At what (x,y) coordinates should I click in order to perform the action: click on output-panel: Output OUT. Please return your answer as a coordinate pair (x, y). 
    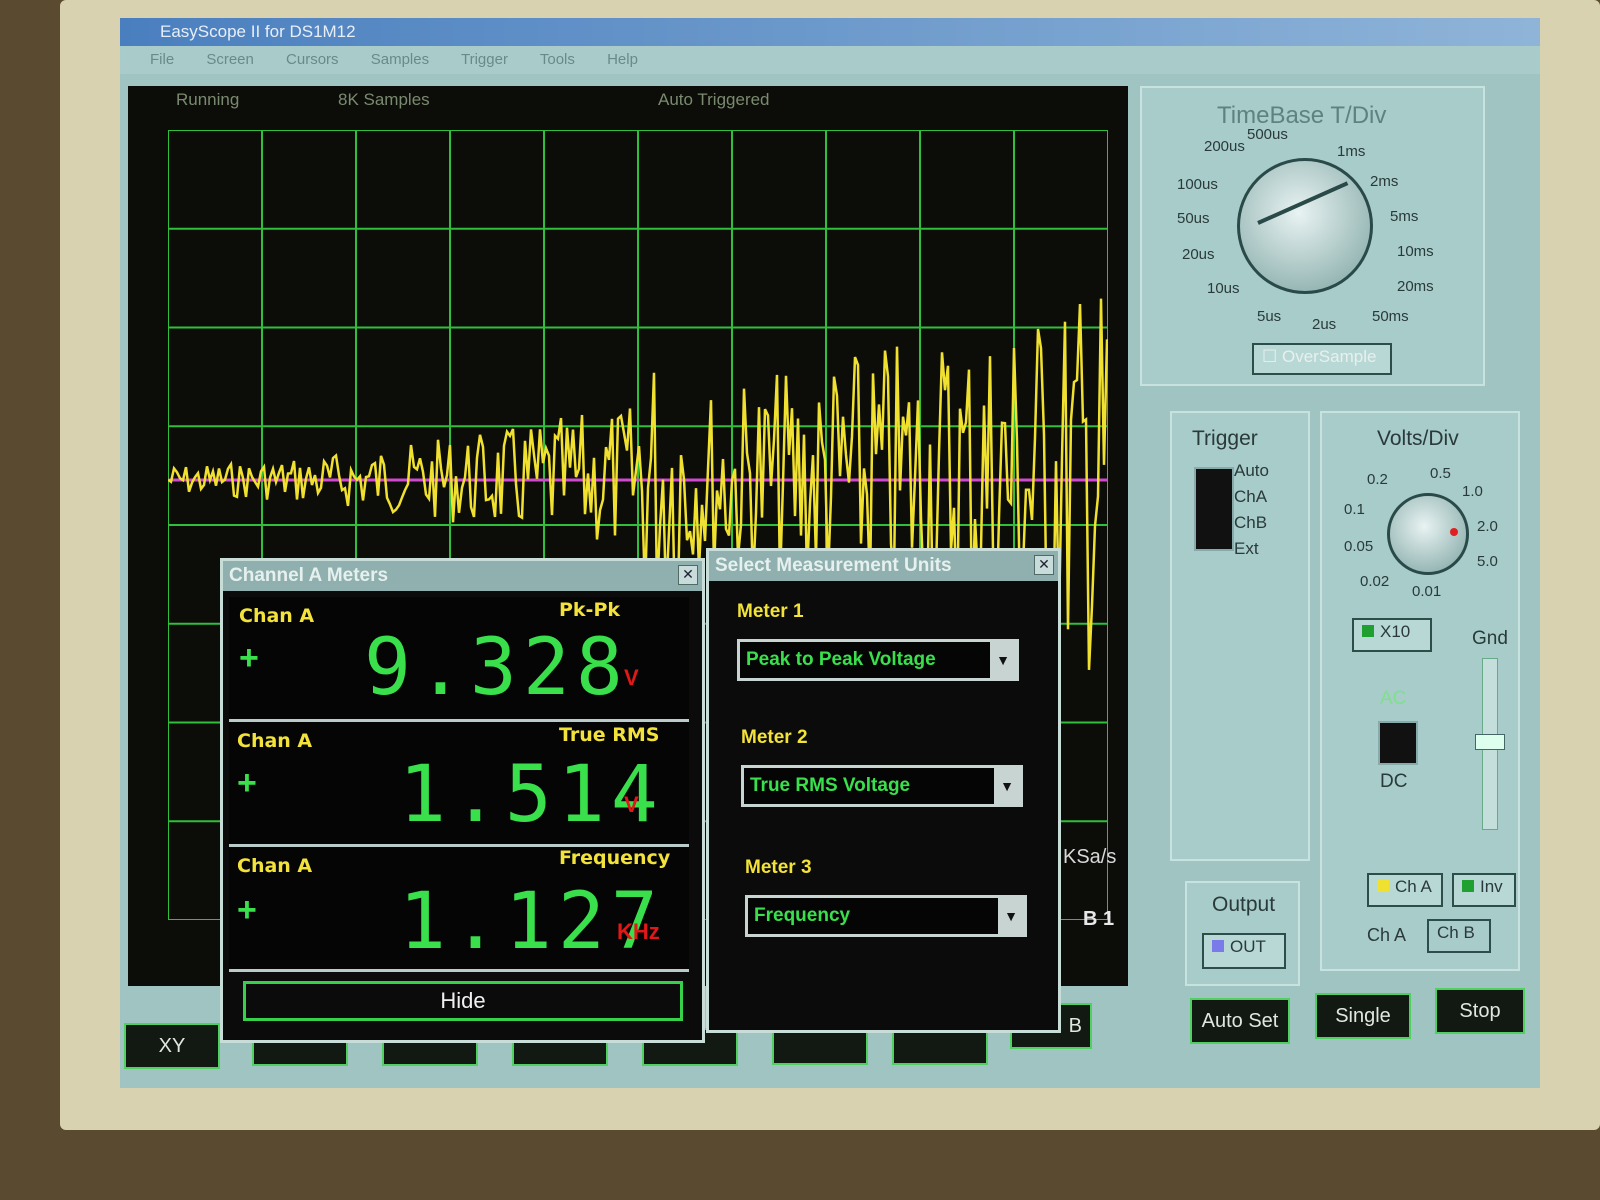
    Looking at the image, I should click on (1242, 933).